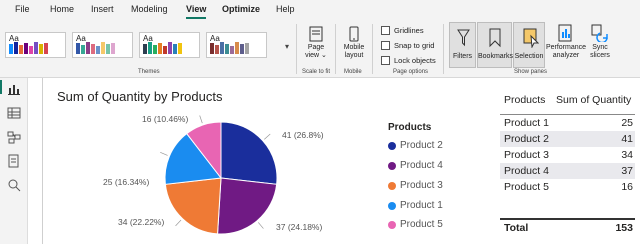 This screenshot has height=244, width=640. I want to click on active-view-indicator, so click(1, 87).